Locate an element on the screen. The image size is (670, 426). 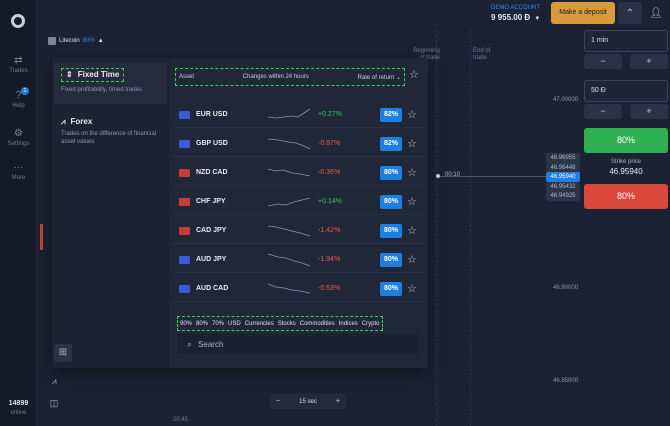
fixed-time-title: ⇕ Fixed Time is located at coordinates (93, 75).